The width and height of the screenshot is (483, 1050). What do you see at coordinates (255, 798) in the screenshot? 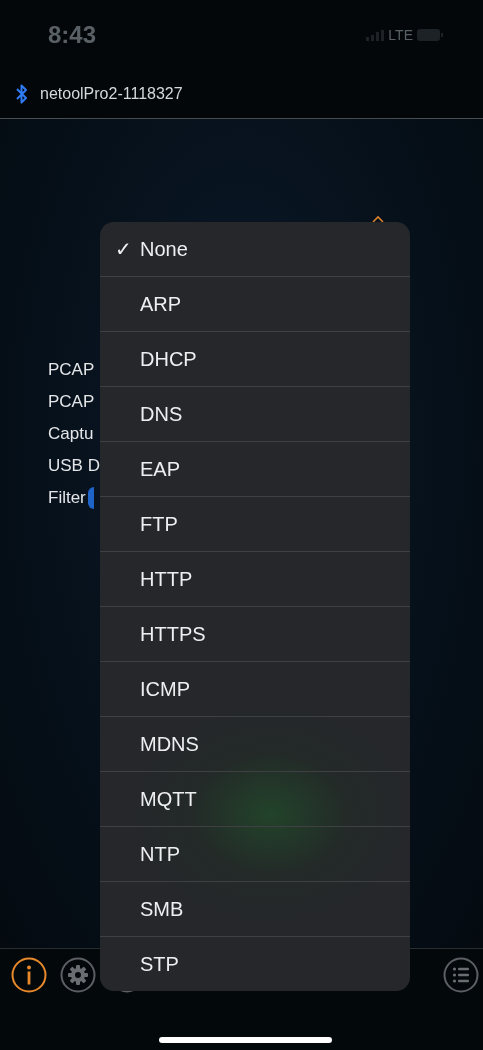
I see `menu-item: MQTT` at bounding box center [255, 798].